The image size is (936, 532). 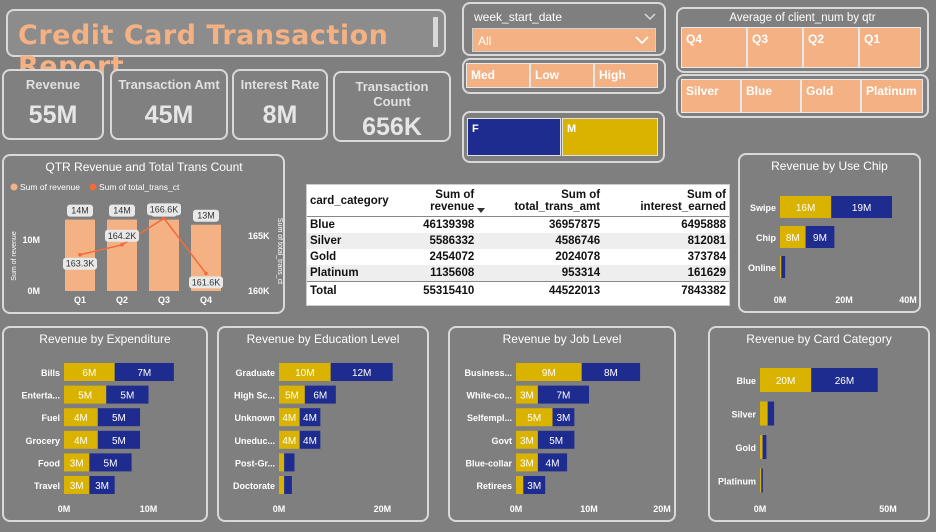 What do you see at coordinates (540, 273) in the screenshot?
I see `table-cell: 953314` at bounding box center [540, 273].